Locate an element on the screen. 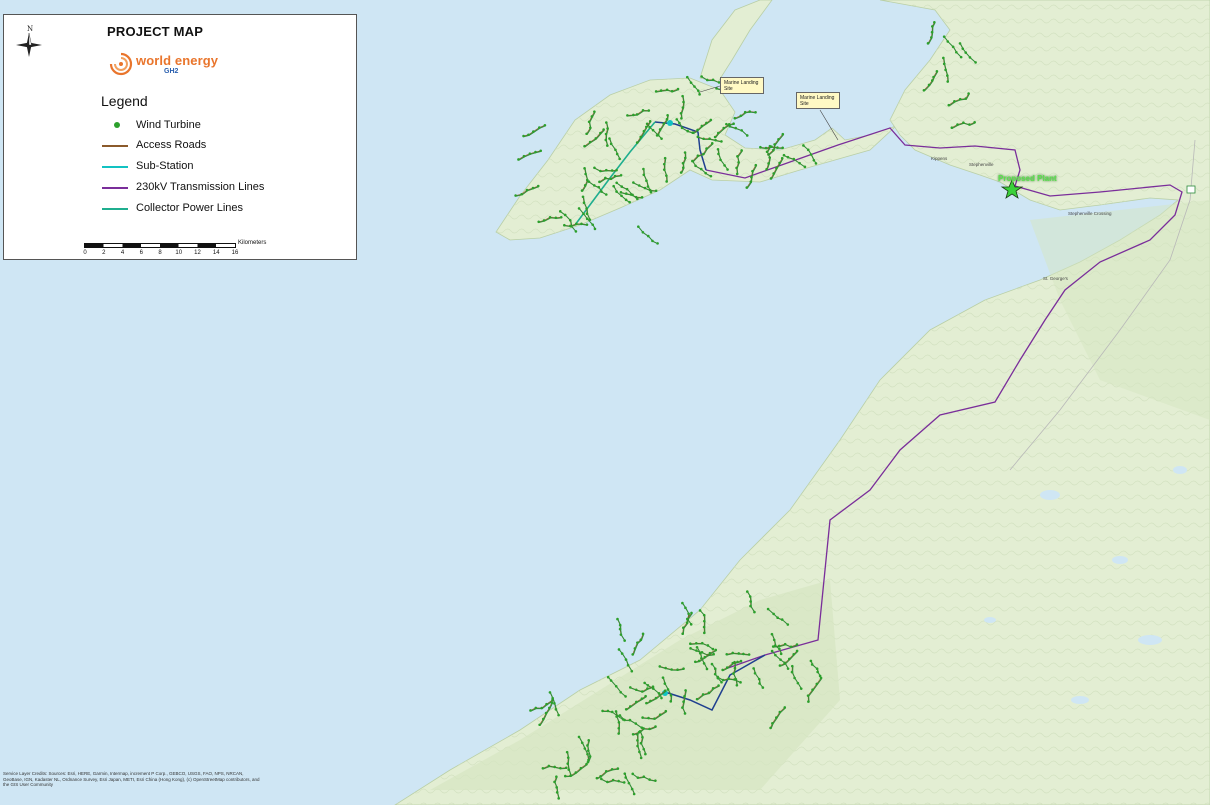  marine-landing-callout: Marine Landing Site is located at coordinates (818, 100).